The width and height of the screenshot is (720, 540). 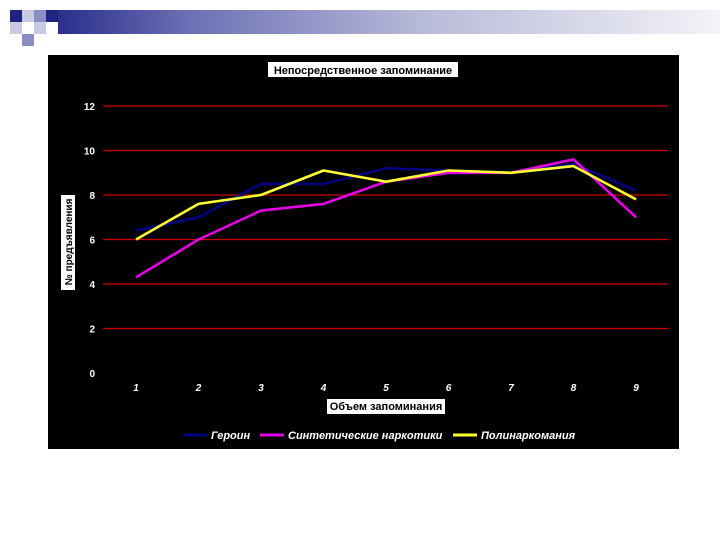 I want to click on x-tick-label: 7, so click(x=511, y=388).